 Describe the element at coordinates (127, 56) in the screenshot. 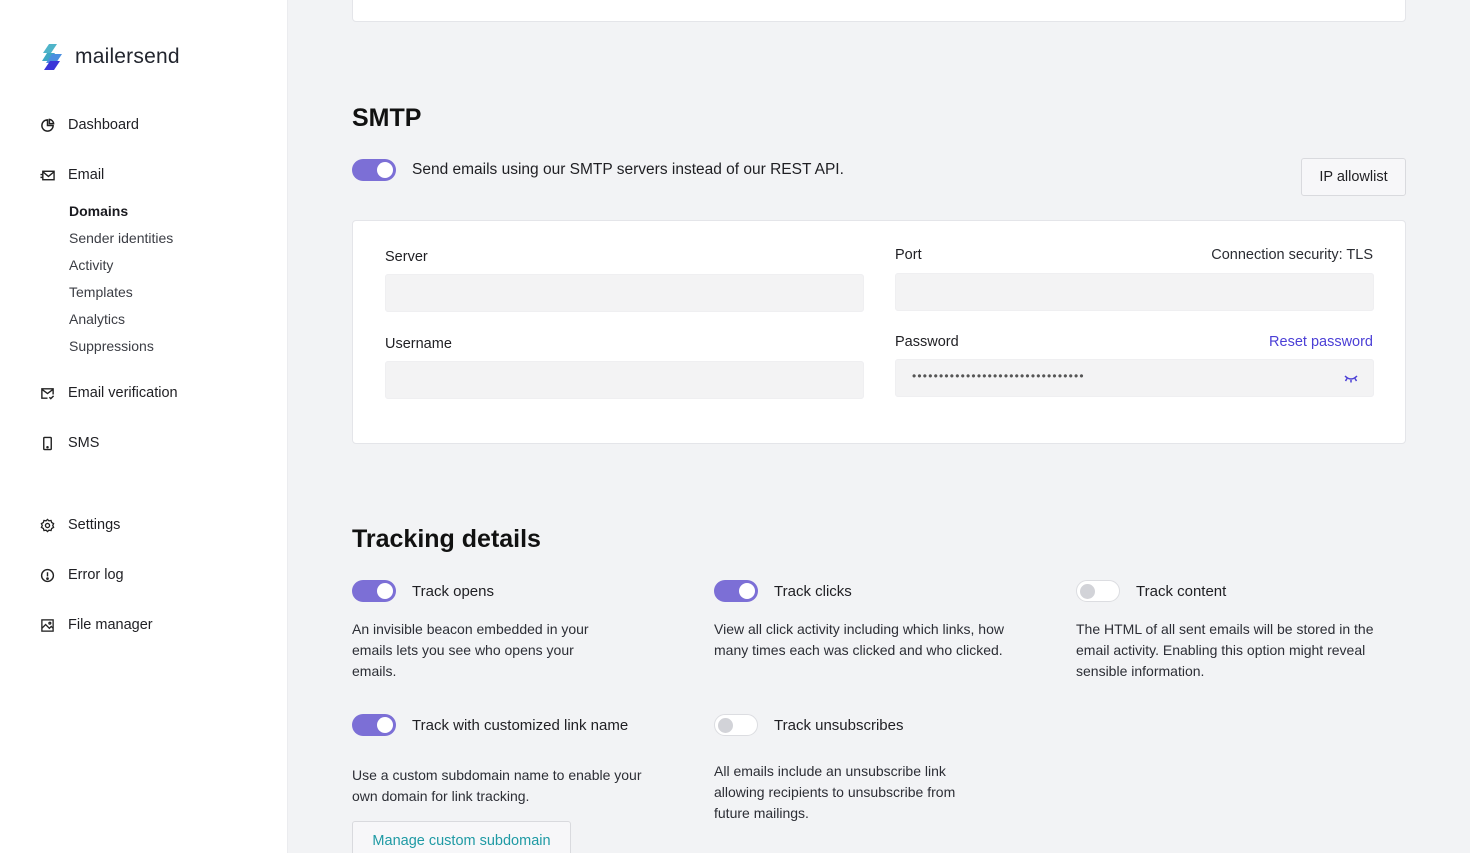

I see `brand-name: mailersend` at that location.